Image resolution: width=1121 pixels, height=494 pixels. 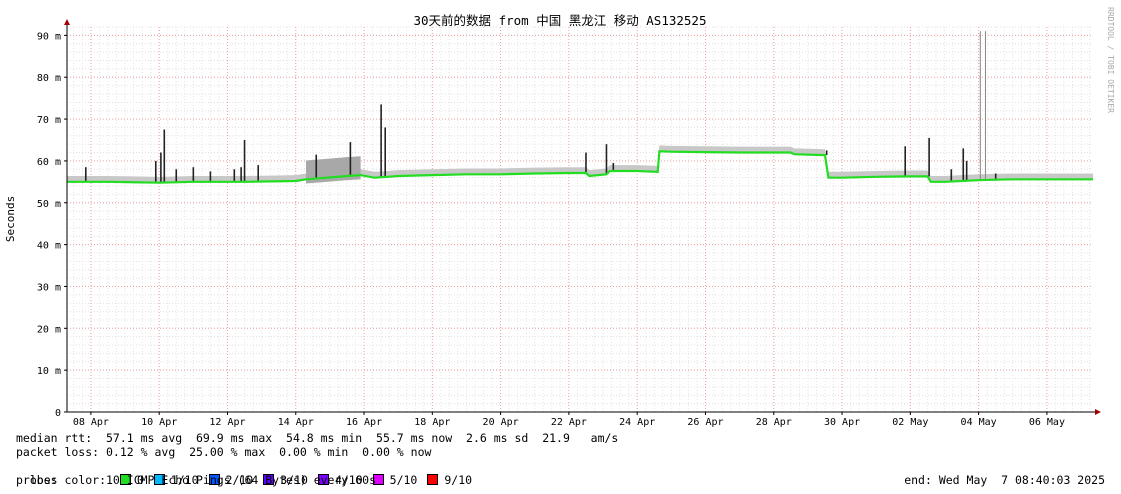 What do you see at coordinates (227, 422) in the screenshot?
I see `x-tick-label: 12 Apr` at bounding box center [227, 422].